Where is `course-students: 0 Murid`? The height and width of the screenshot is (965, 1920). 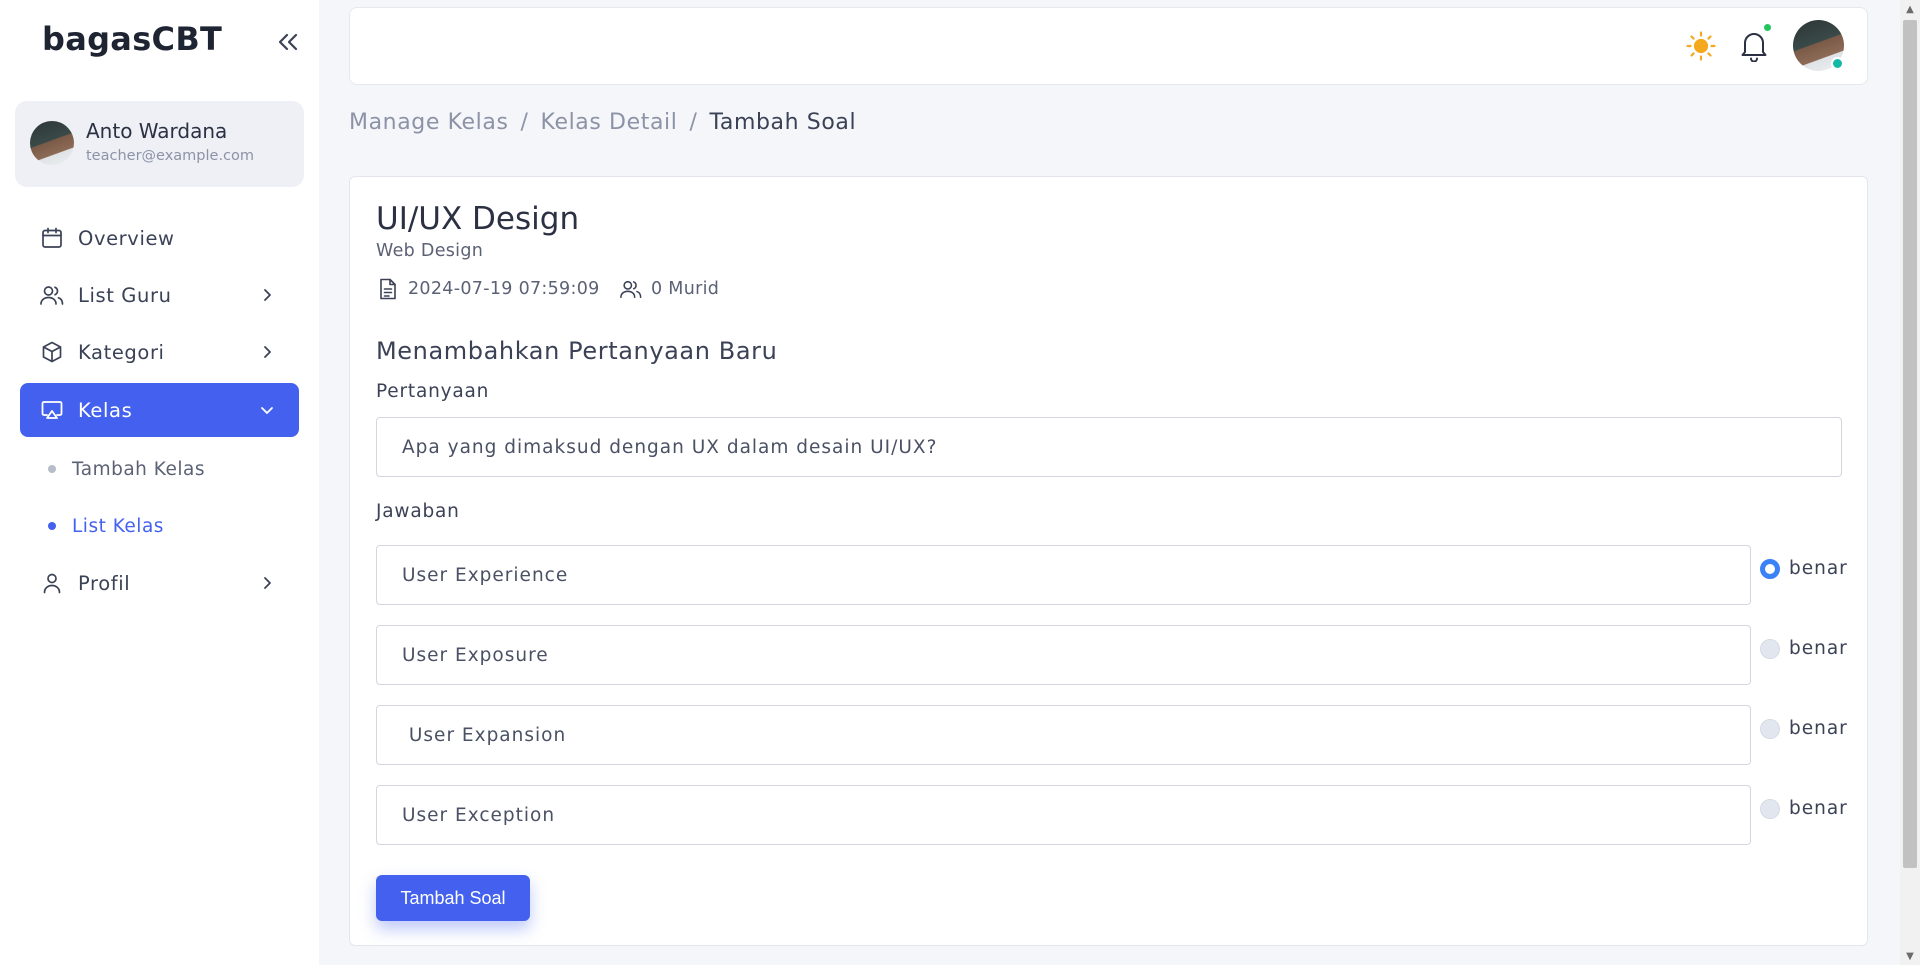 course-students: 0 Murid is located at coordinates (669, 289).